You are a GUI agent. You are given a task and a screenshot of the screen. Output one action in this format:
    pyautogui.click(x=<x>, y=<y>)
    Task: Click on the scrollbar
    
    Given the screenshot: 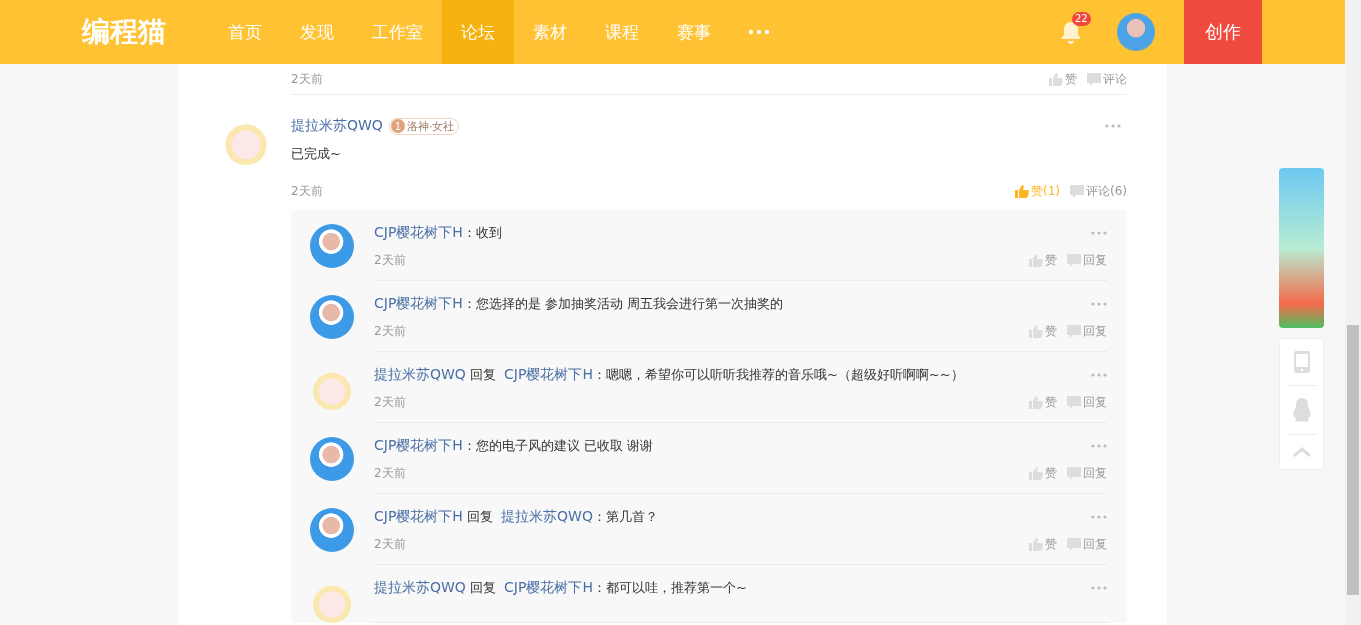 What is the action you would take?
    pyautogui.click(x=1353, y=312)
    